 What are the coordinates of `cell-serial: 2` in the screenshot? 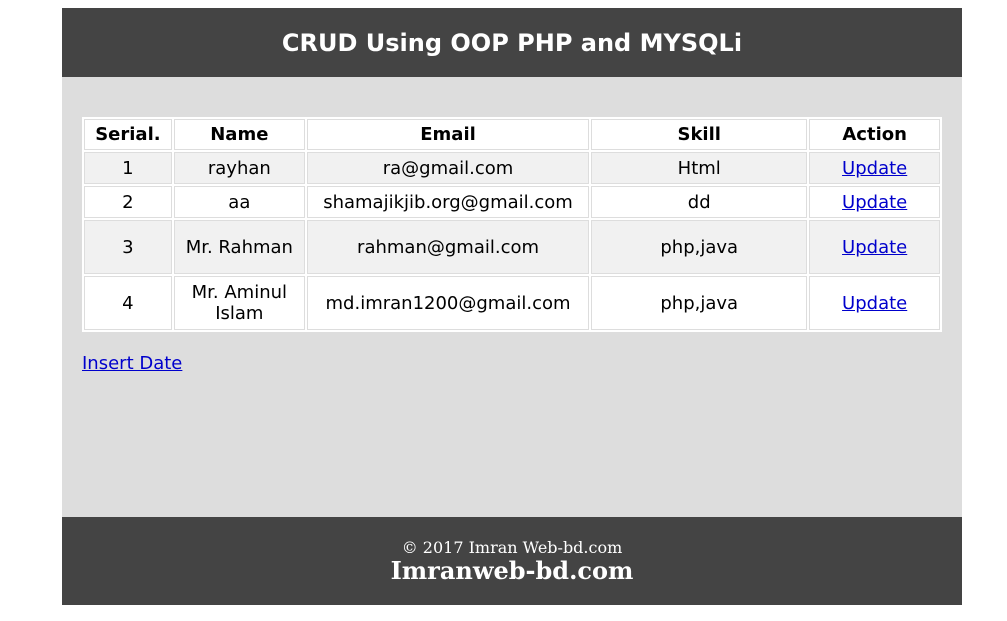 It's located at (128, 202).